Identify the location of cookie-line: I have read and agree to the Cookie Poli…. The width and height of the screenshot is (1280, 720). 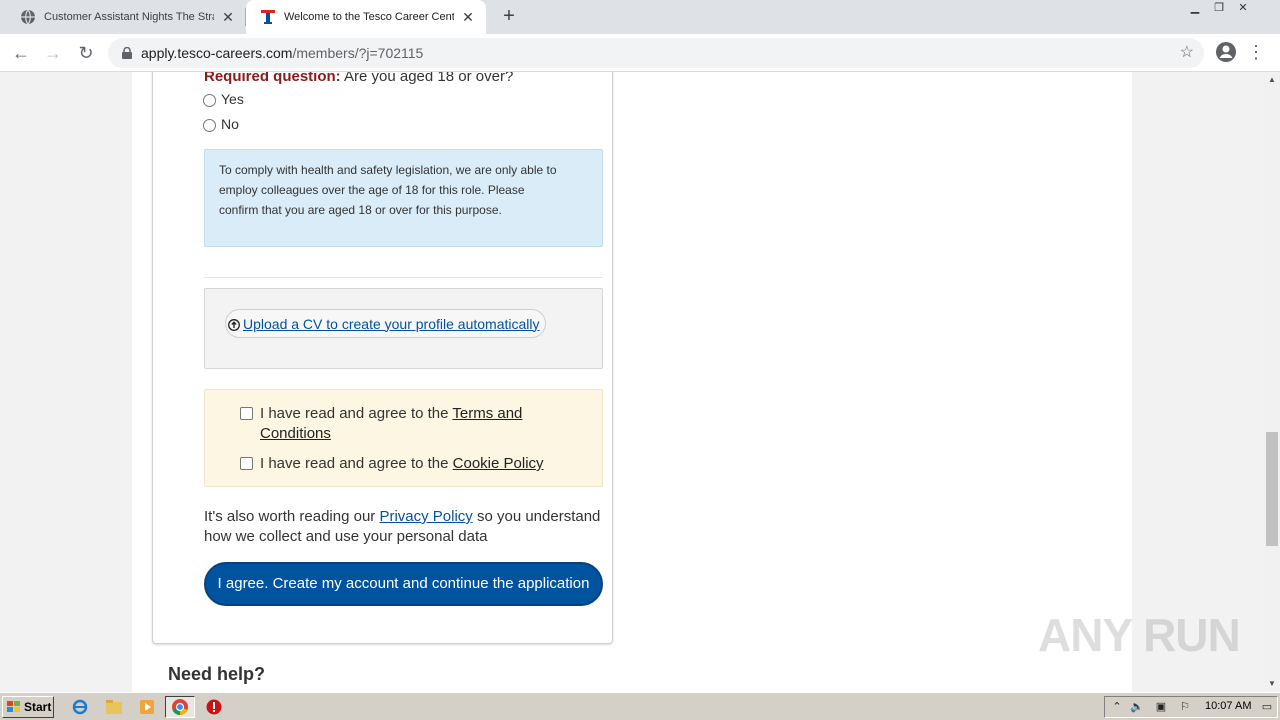
(402, 464).